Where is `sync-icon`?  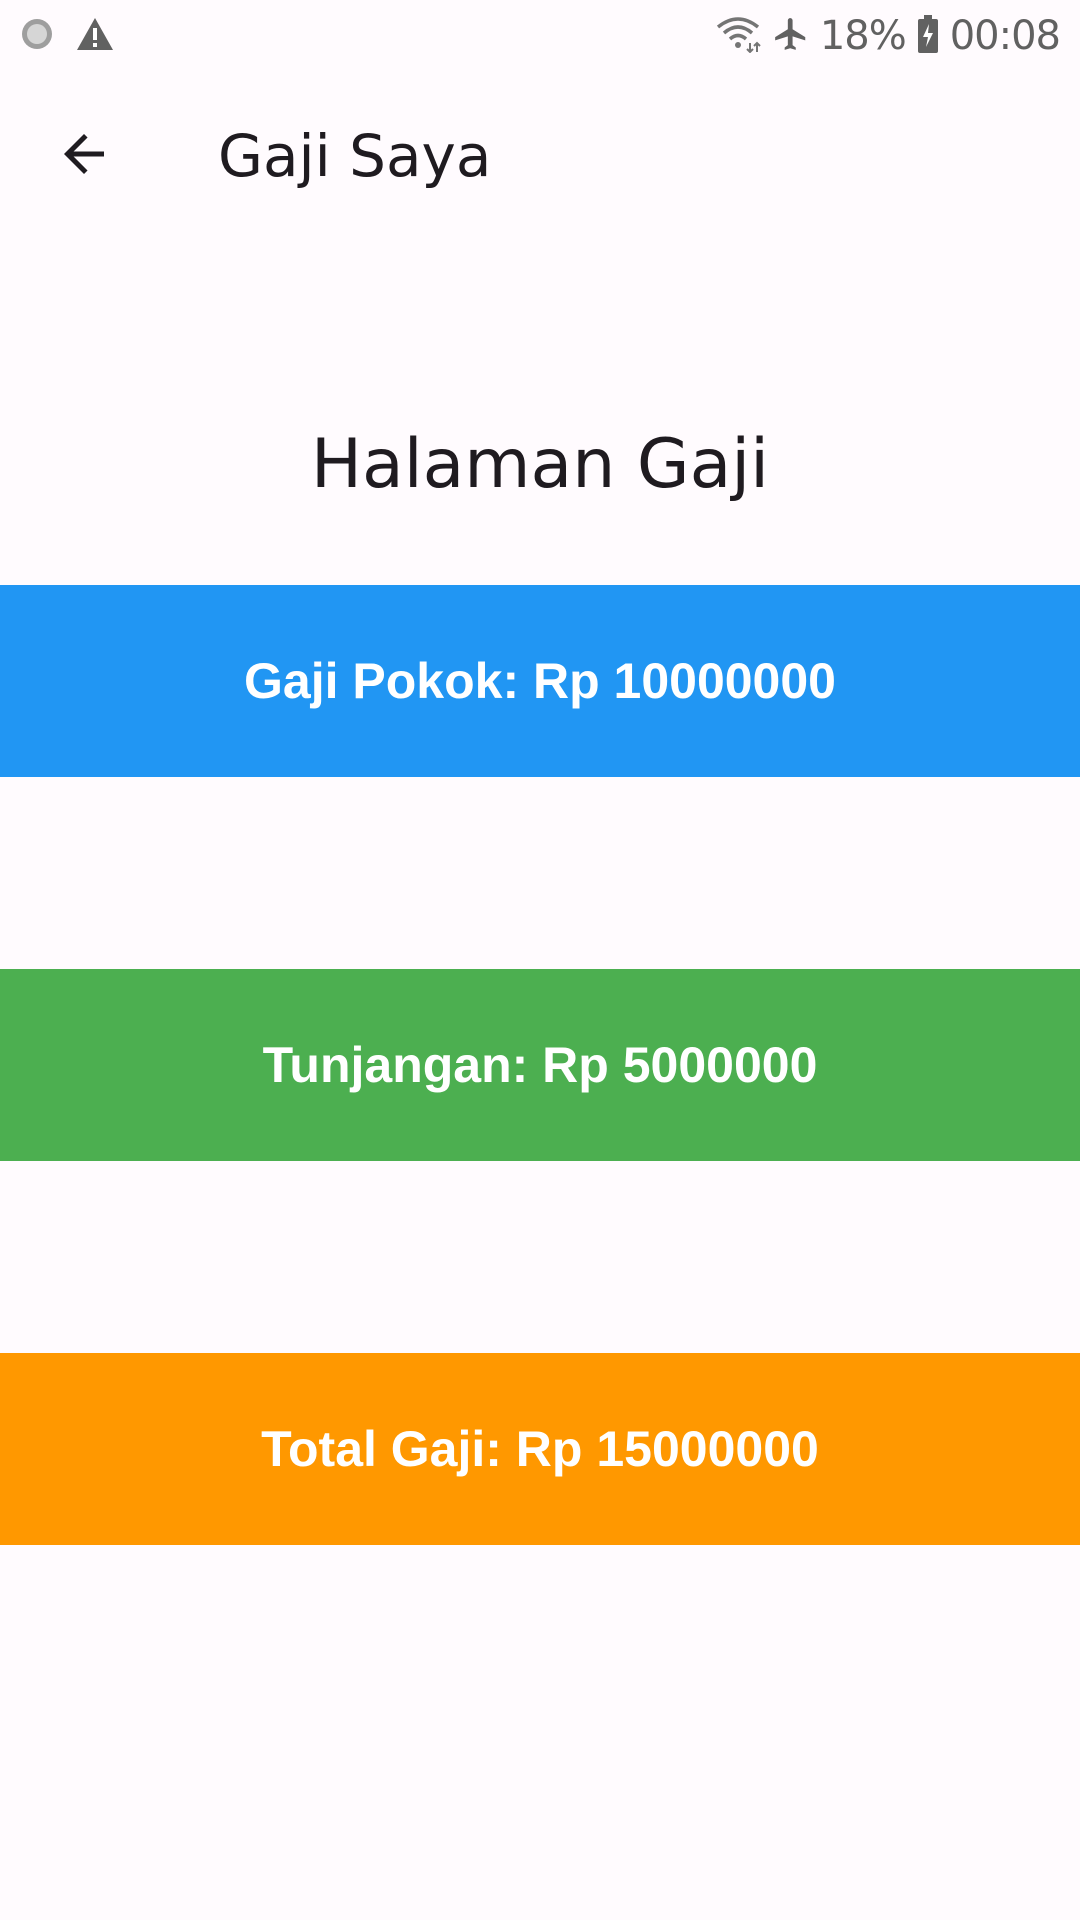
sync-icon is located at coordinates (37, 36).